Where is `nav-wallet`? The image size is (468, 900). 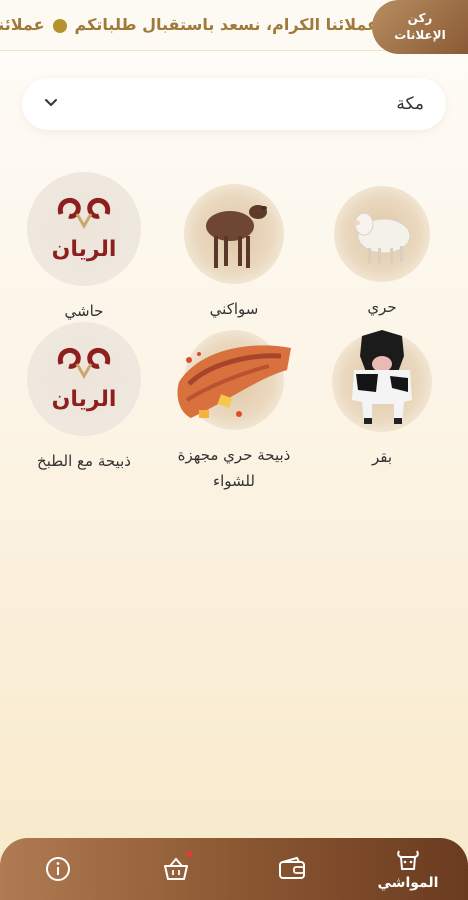 nav-wallet is located at coordinates (292, 869).